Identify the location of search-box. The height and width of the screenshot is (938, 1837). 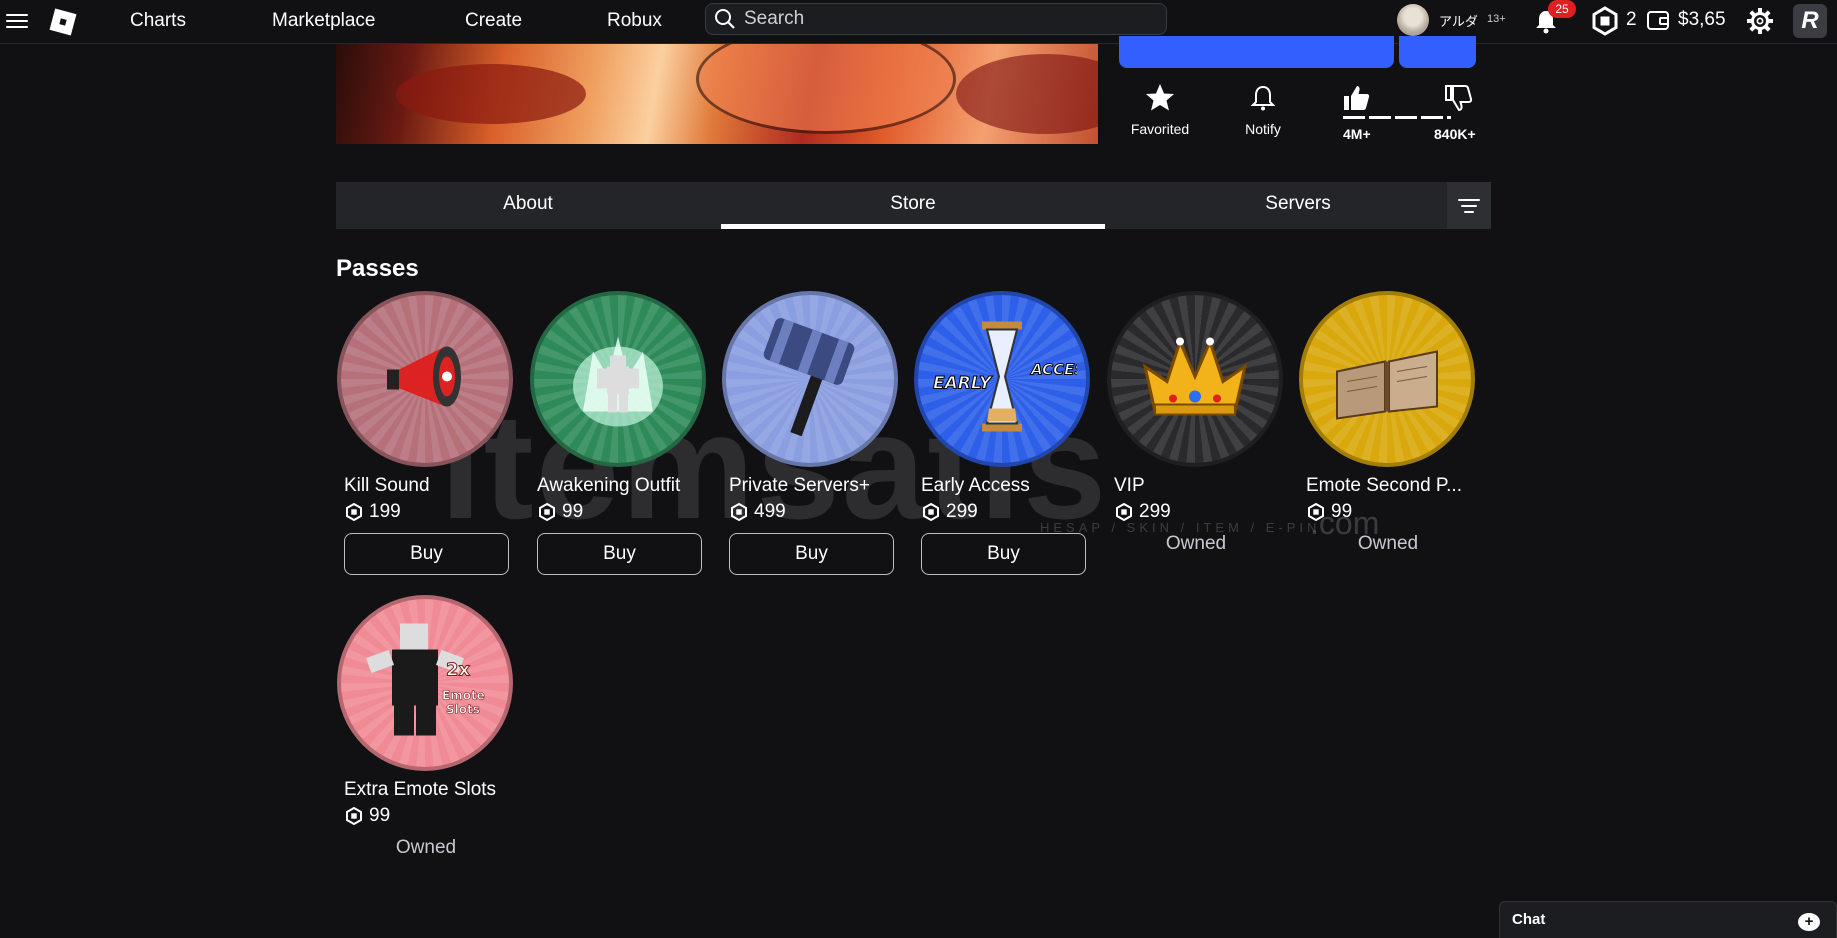
(936, 19).